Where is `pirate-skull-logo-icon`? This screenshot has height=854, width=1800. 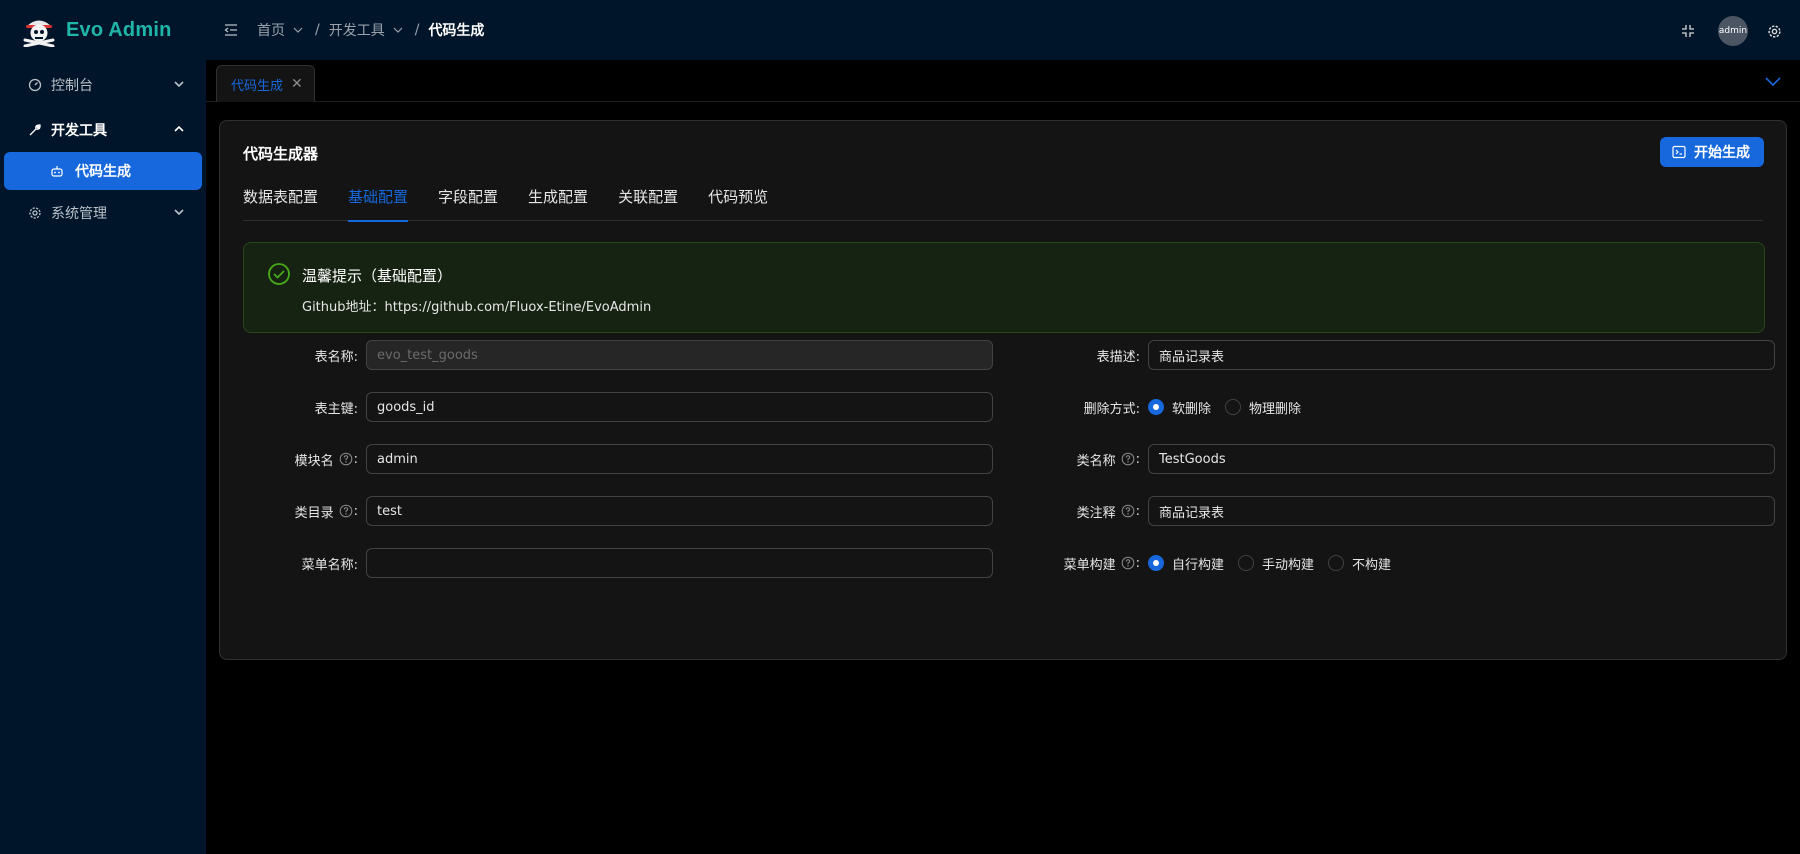 pirate-skull-logo-icon is located at coordinates (39, 33).